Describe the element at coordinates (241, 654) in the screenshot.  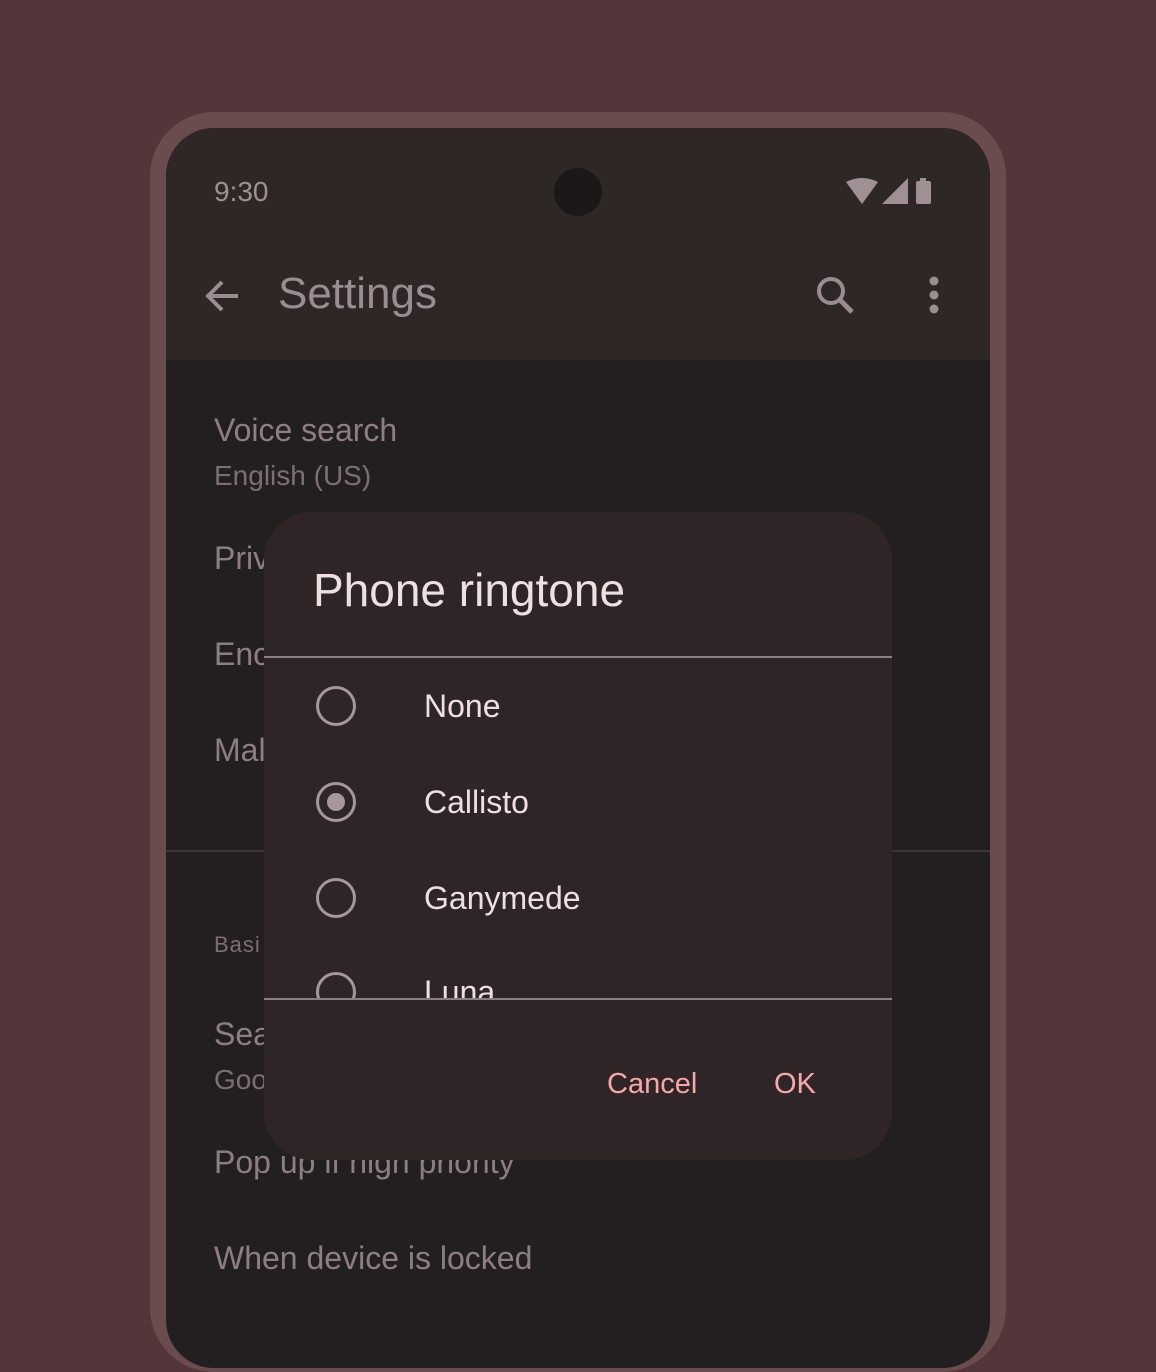
I see `pref-encryption-title: Enc` at that location.